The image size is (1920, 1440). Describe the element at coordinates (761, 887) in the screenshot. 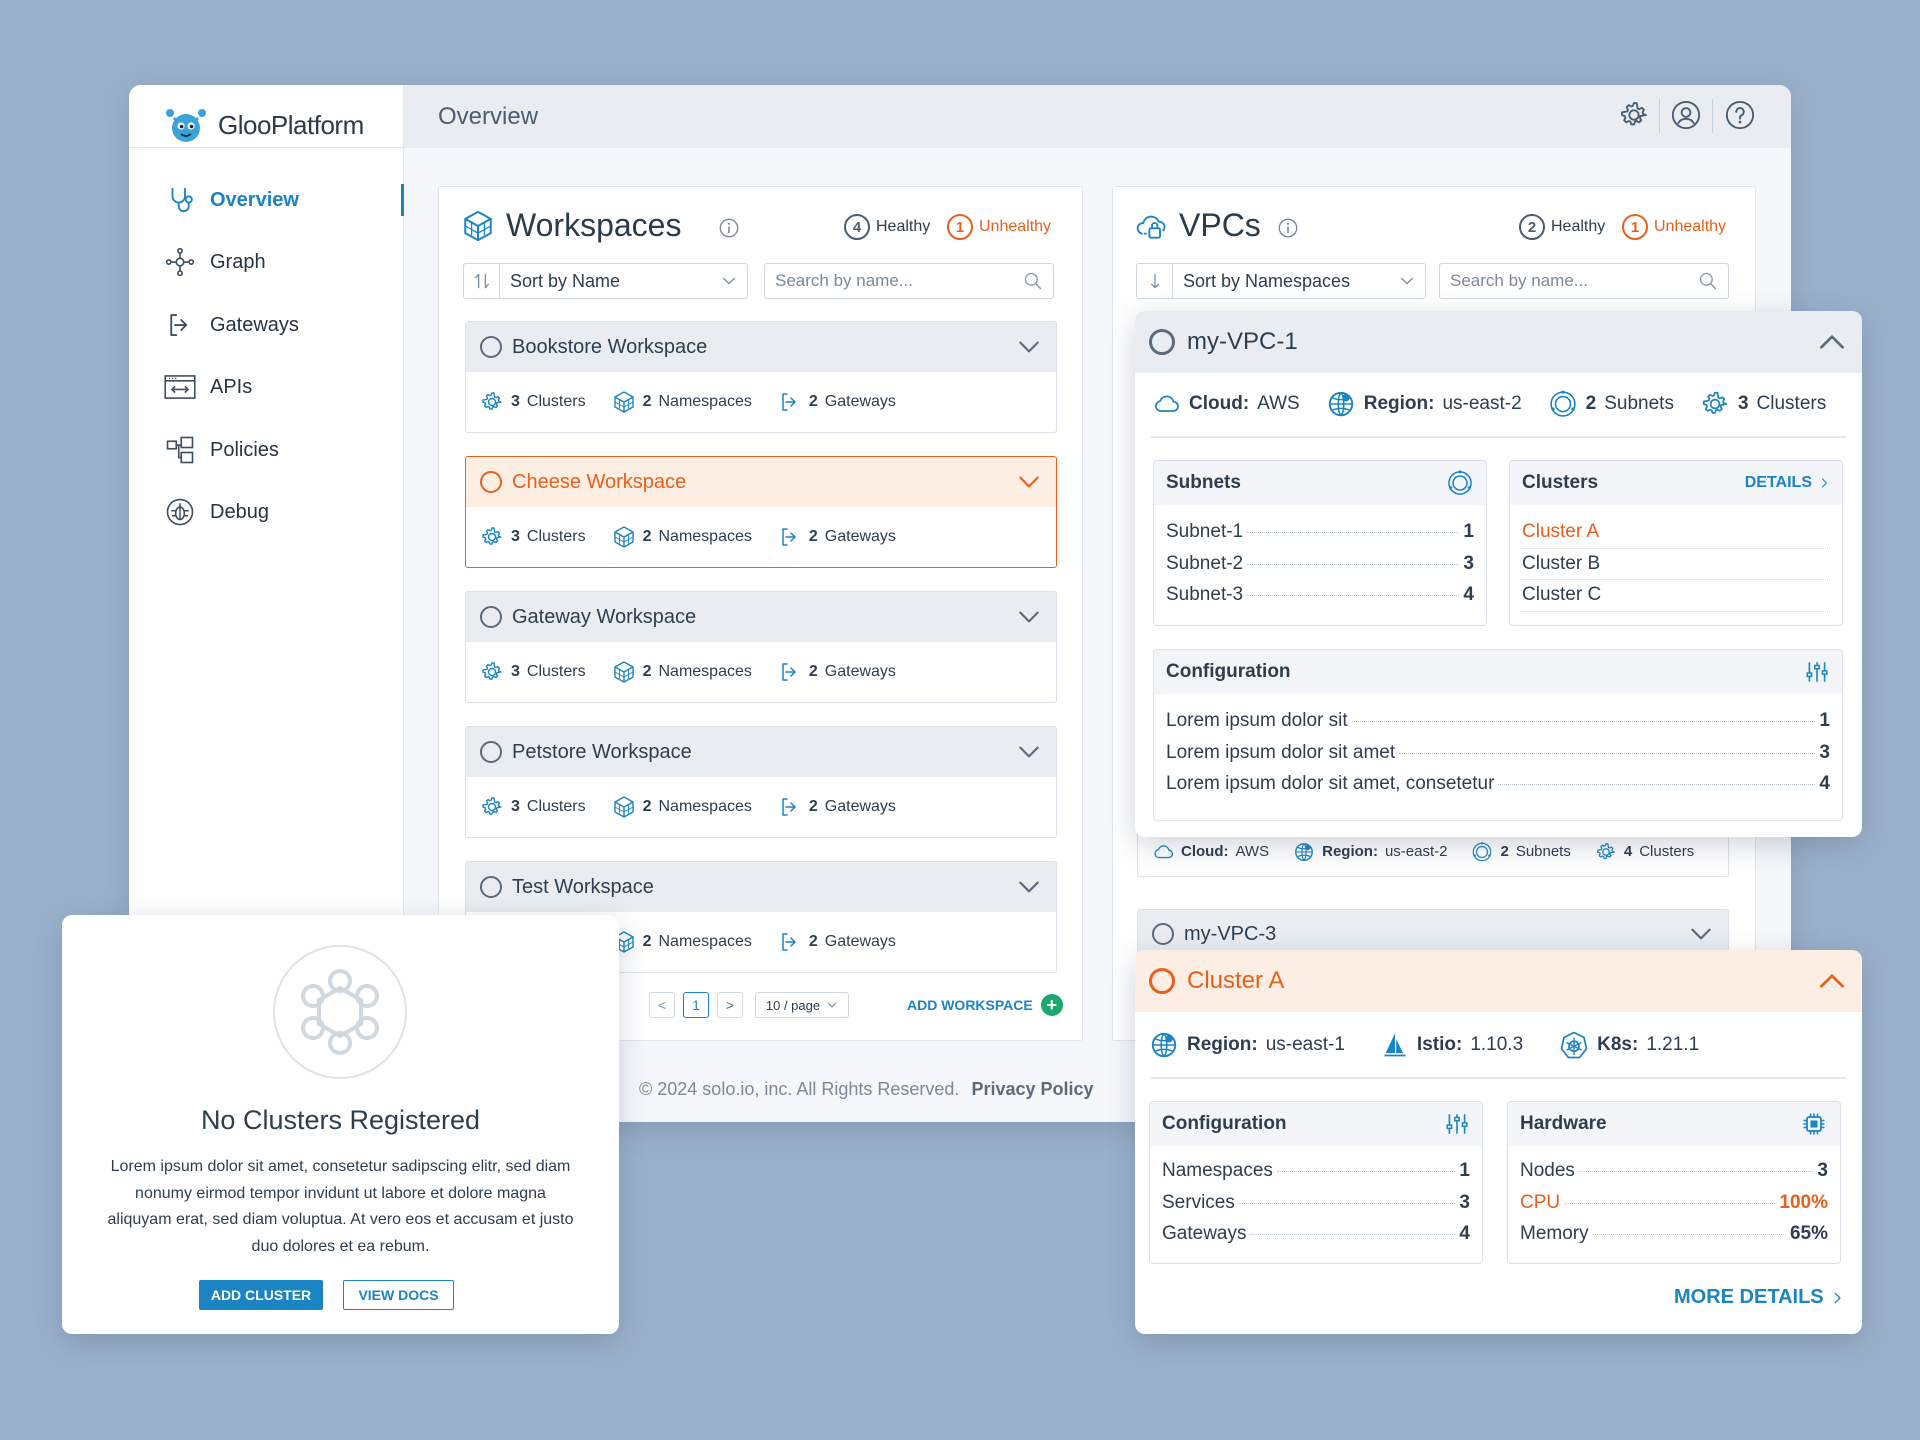

I see `workspace-header: Test Workspace` at that location.